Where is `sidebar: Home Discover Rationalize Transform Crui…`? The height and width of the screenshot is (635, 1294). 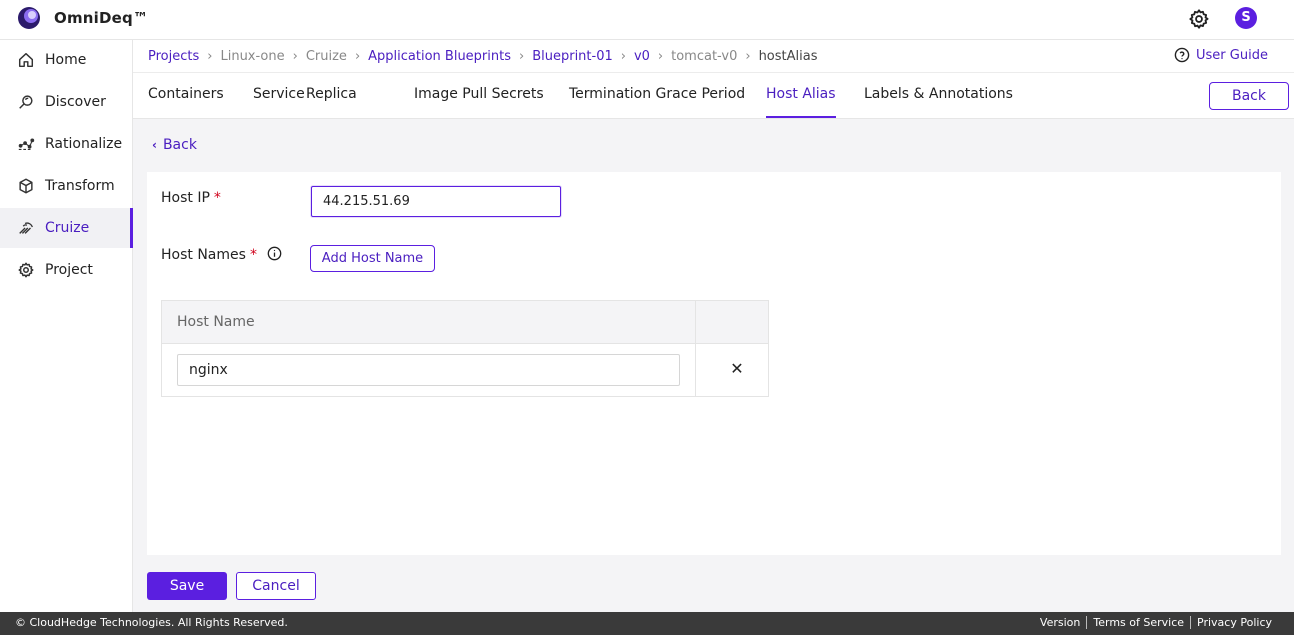 sidebar: Home Discover Rationalize Transform Crui… is located at coordinates (66, 326).